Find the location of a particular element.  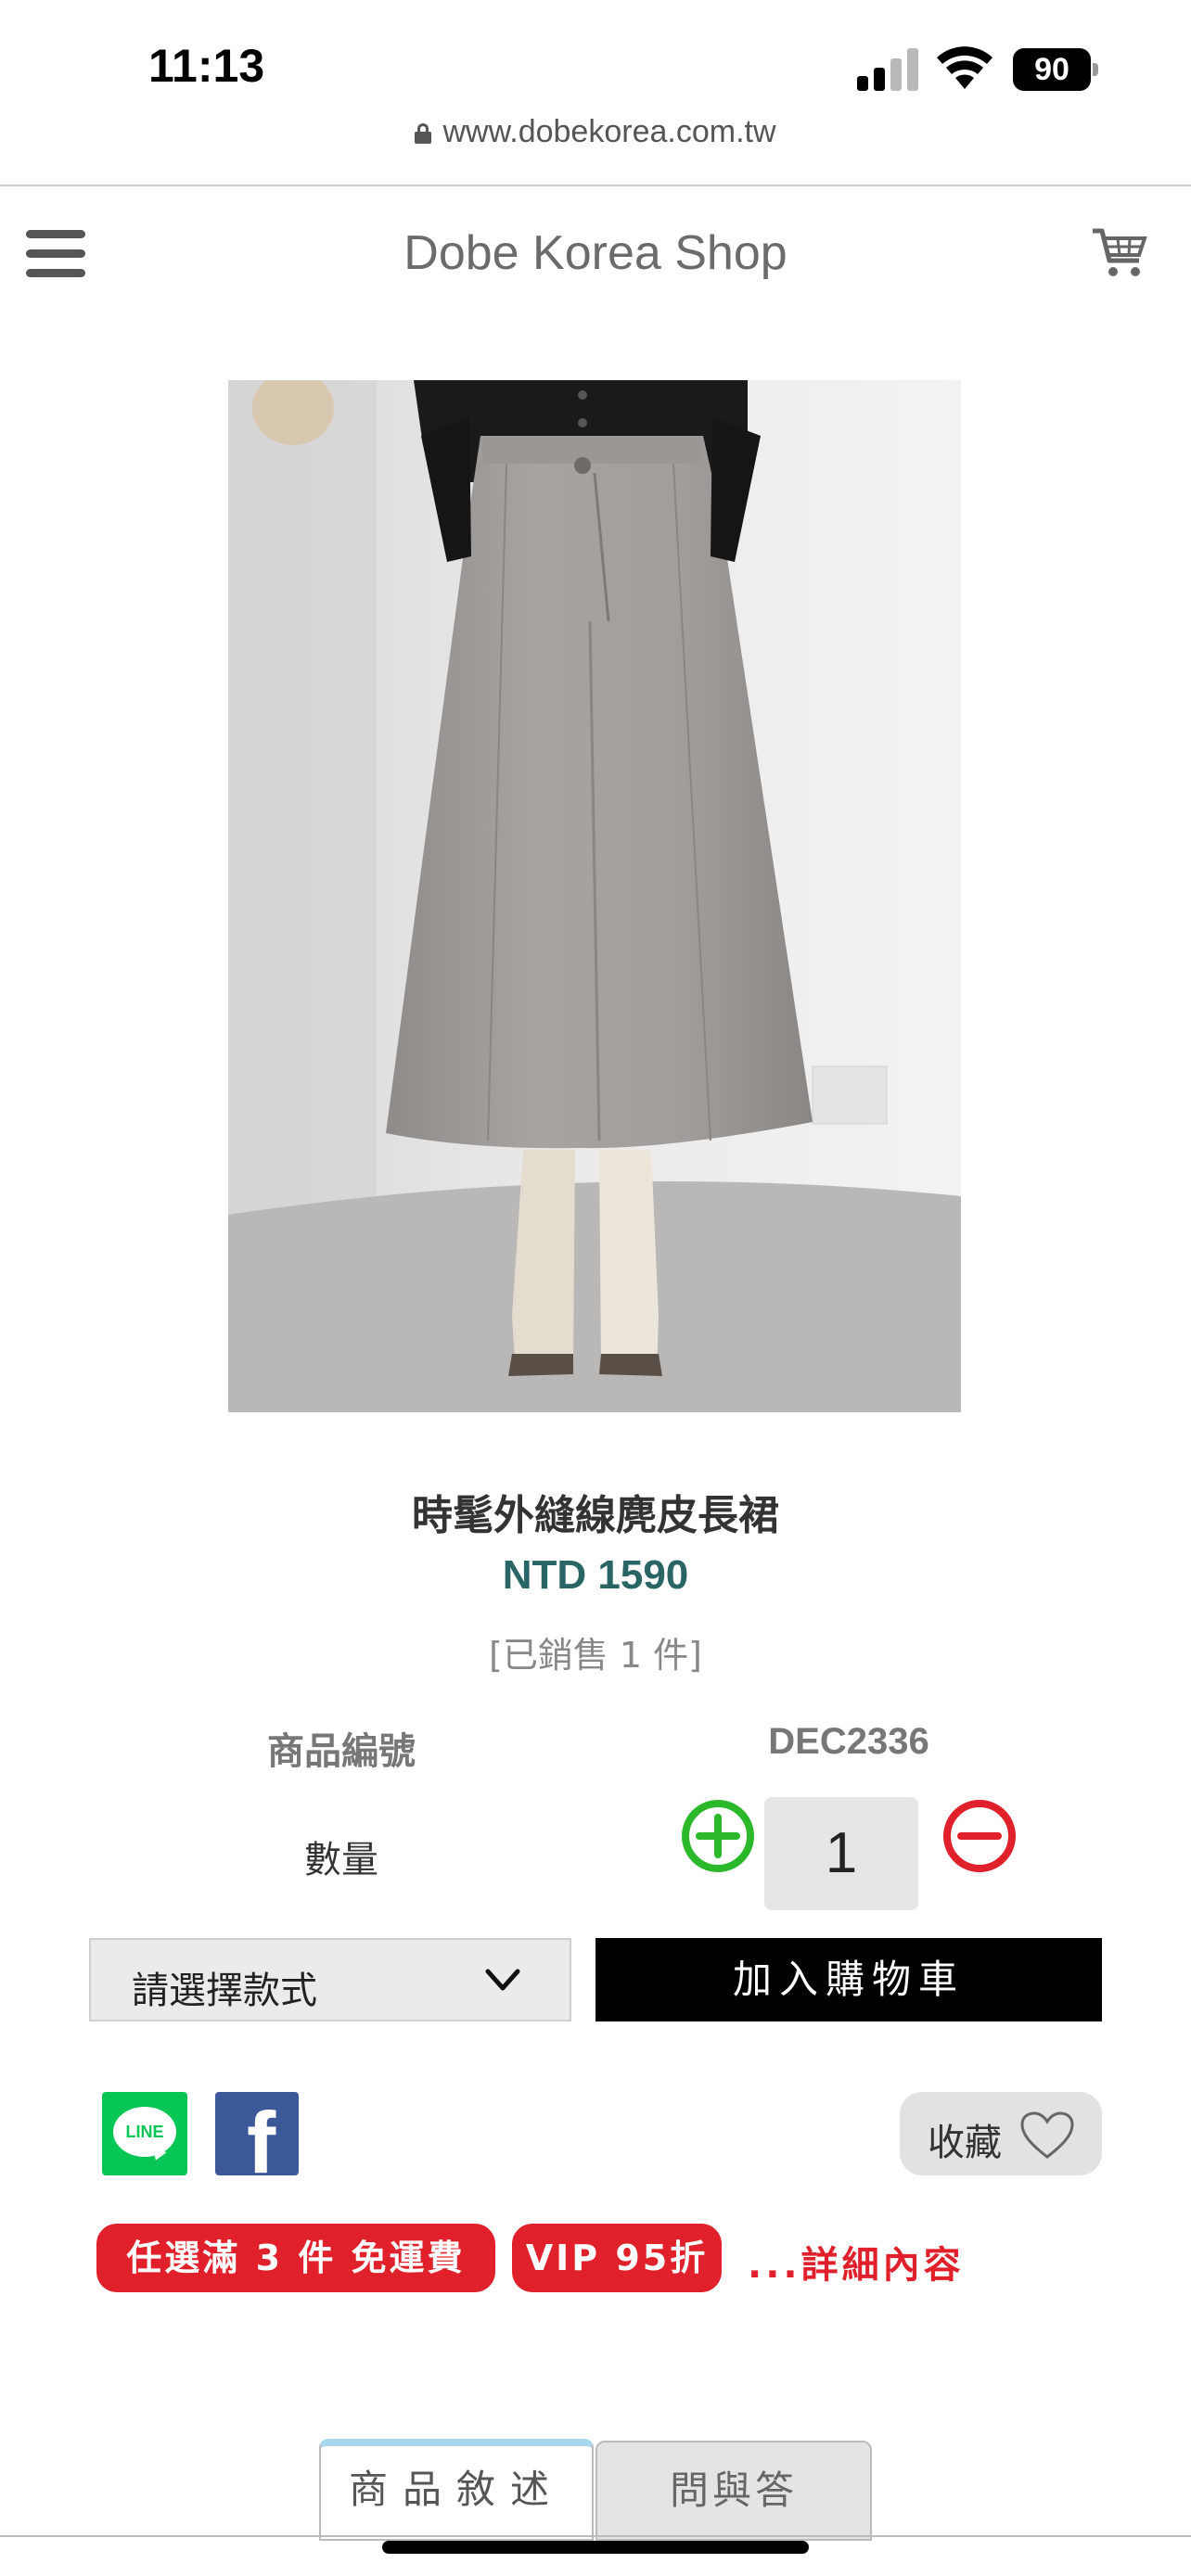

chevron-down-icon is located at coordinates (502, 1980).